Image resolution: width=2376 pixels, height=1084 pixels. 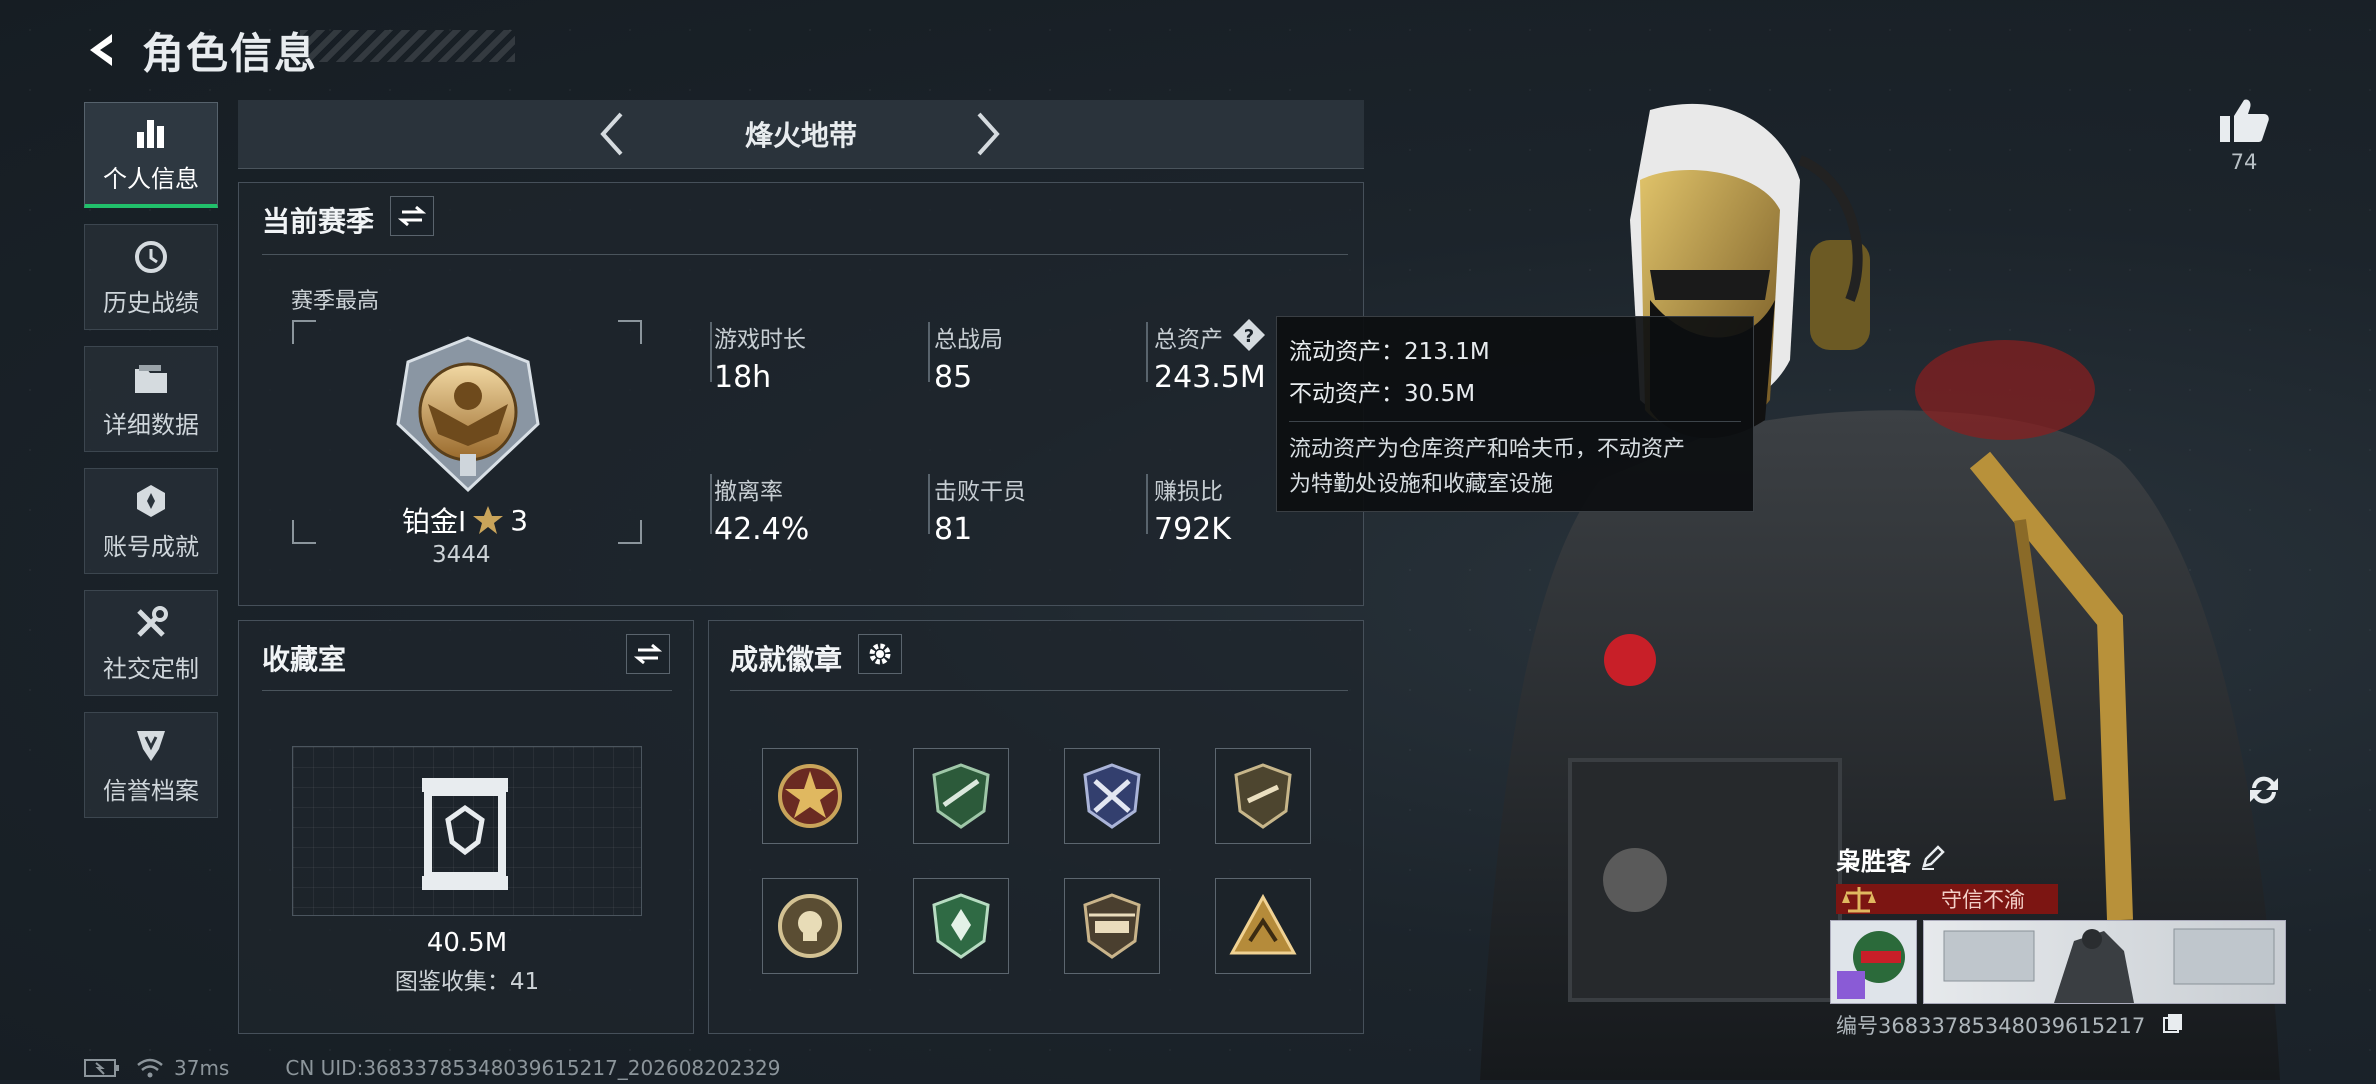 What do you see at coordinates (648, 654) in the screenshot?
I see `collection-switch-button` at bounding box center [648, 654].